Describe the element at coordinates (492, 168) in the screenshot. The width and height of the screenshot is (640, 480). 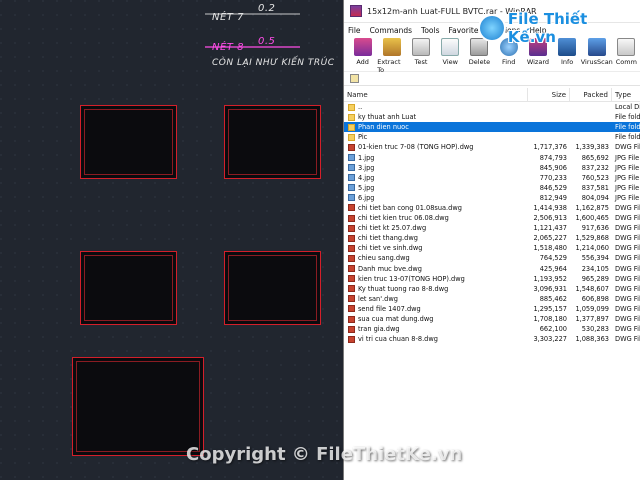
I see `file-row: 3.jpg 845,906 837,232 JPG File` at that location.